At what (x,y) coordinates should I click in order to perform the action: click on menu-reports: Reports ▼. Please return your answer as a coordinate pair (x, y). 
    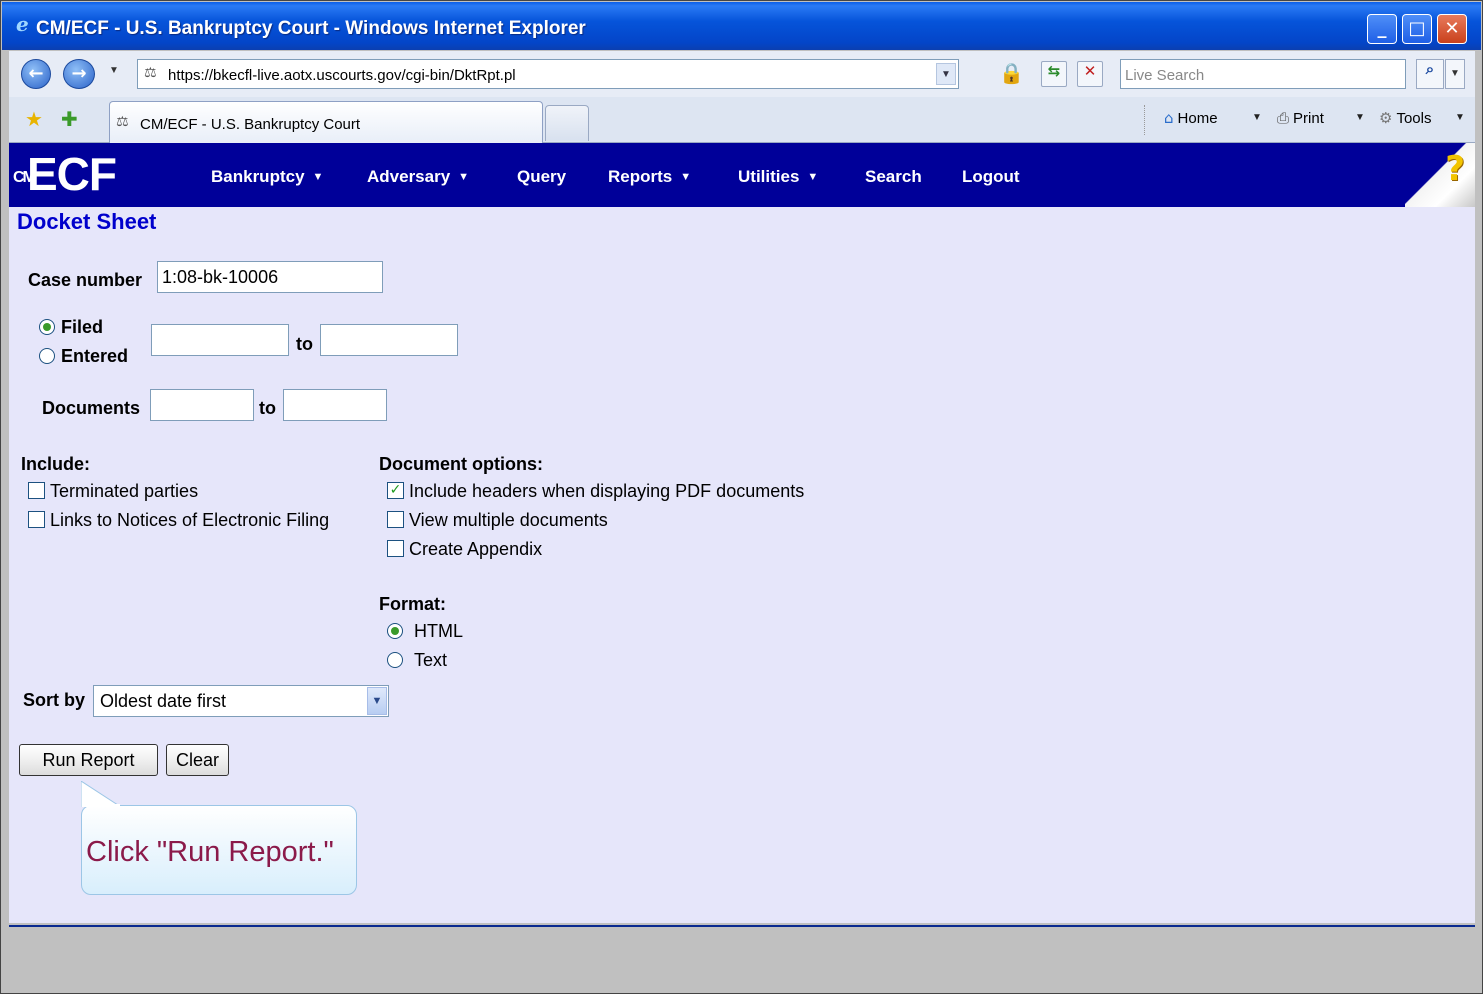
    Looking at the image, I should click on (649, 177).